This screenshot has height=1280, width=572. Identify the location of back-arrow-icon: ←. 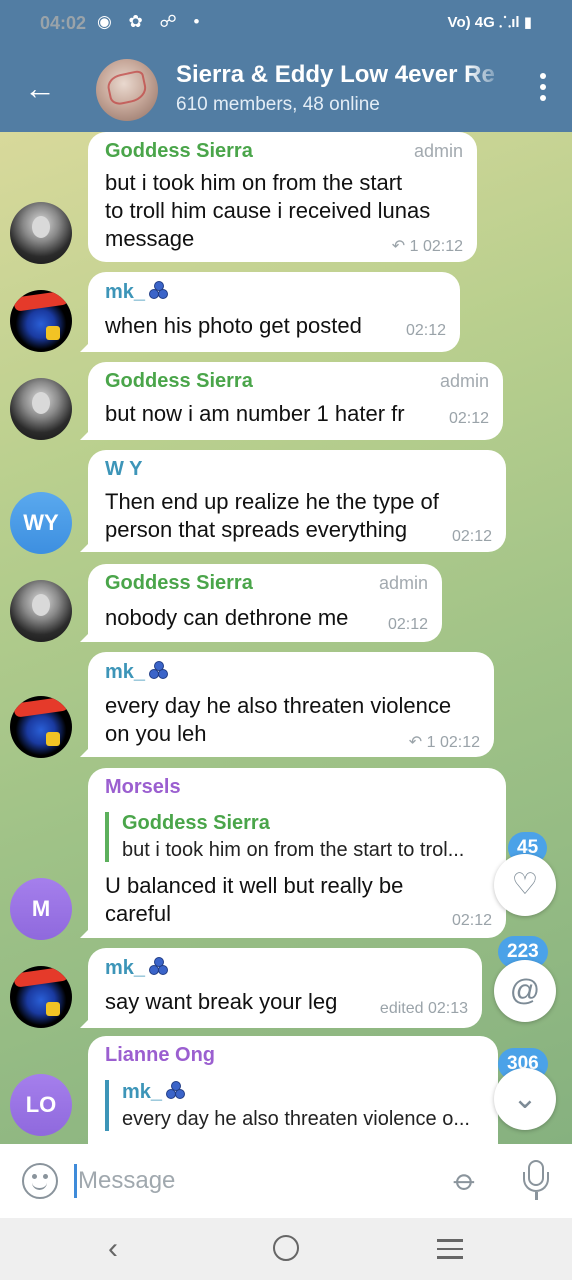
(42, 88).